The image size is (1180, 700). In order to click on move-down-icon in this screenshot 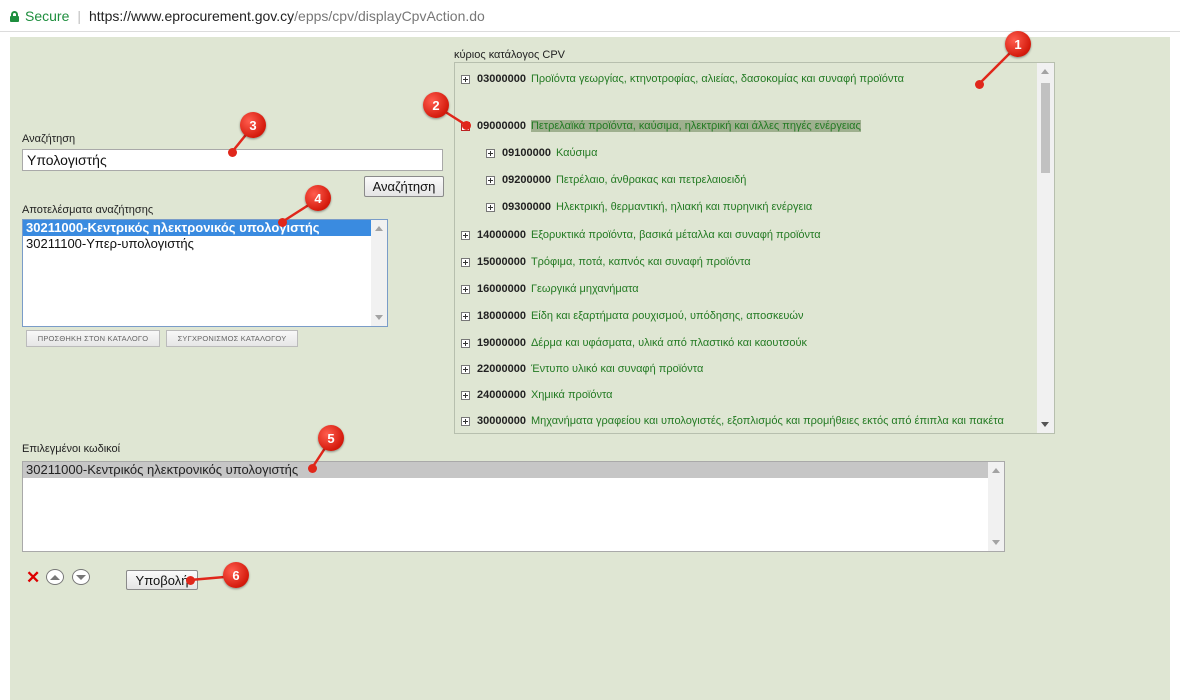, I will do `click(81, 577)`.